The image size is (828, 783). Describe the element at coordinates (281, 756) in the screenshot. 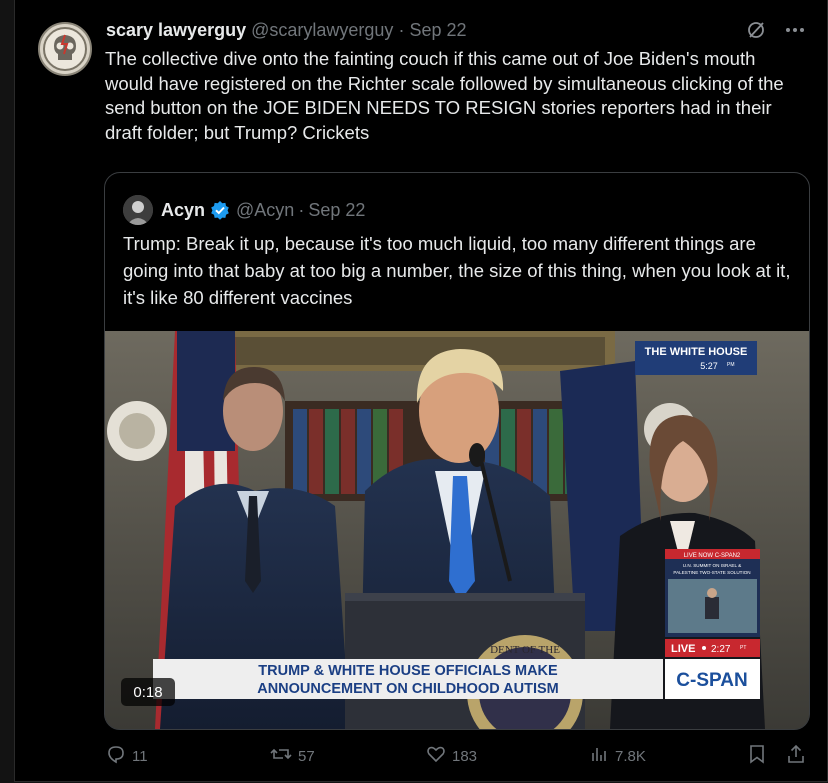

I see `repost-icon` at that location.